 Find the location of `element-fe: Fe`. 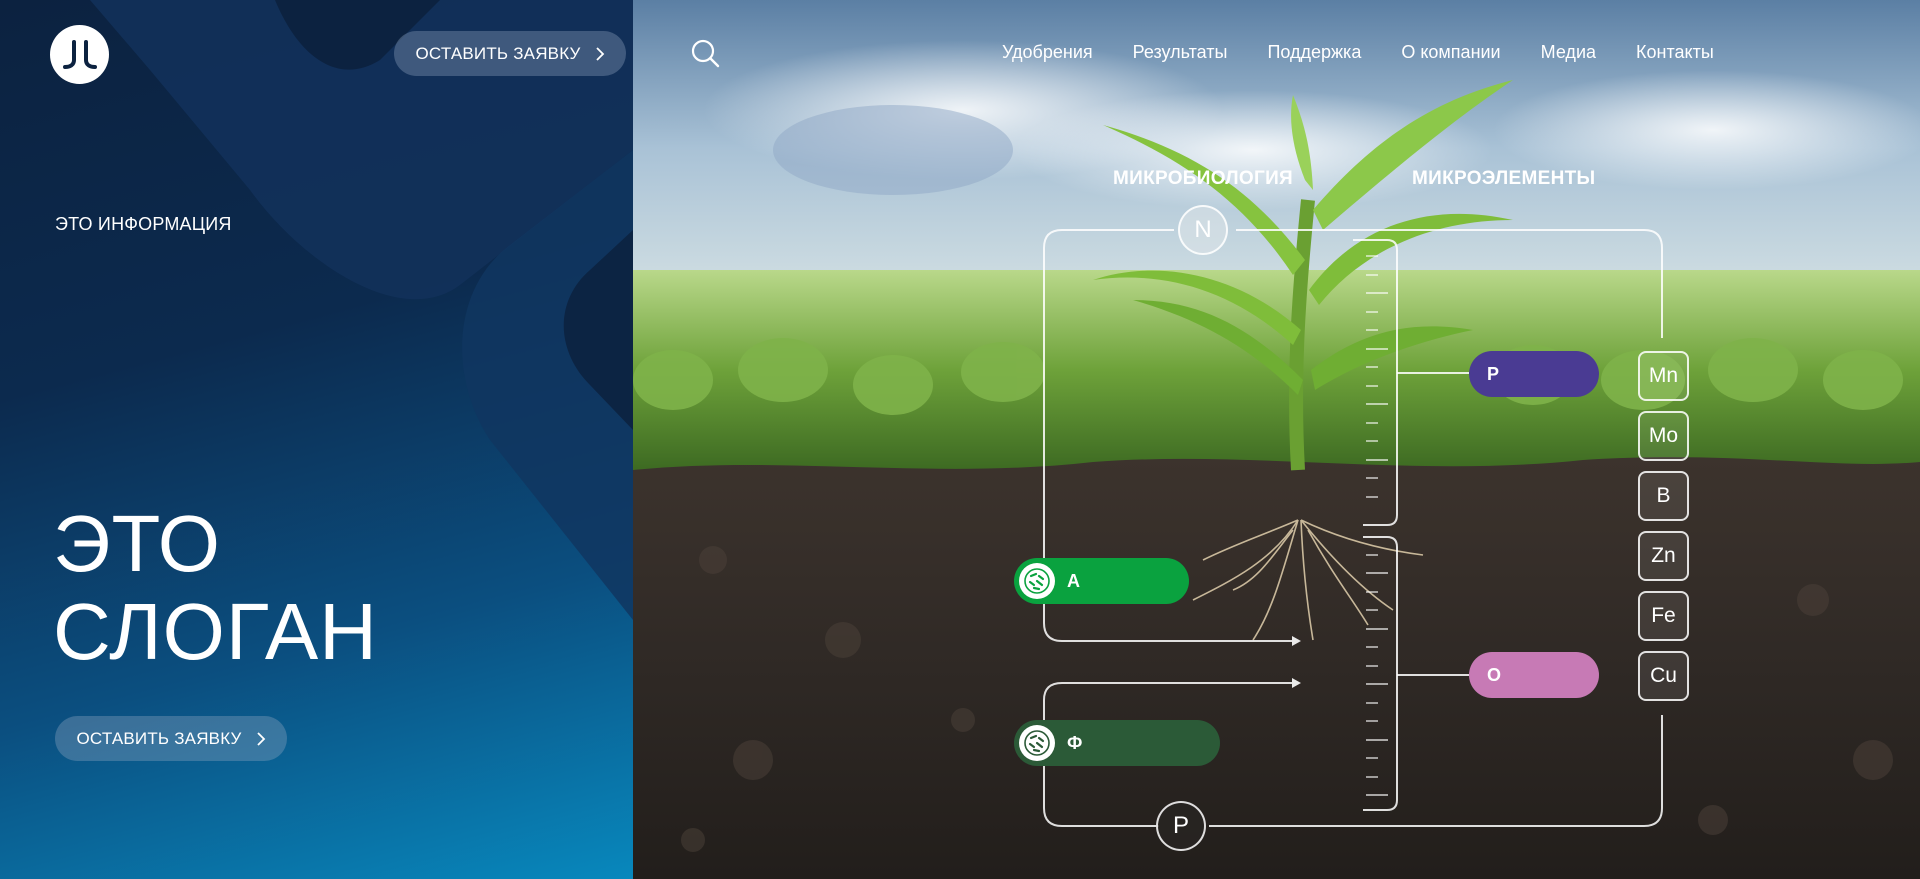

element-fe: Fe is located at coordinates (1663, 616).